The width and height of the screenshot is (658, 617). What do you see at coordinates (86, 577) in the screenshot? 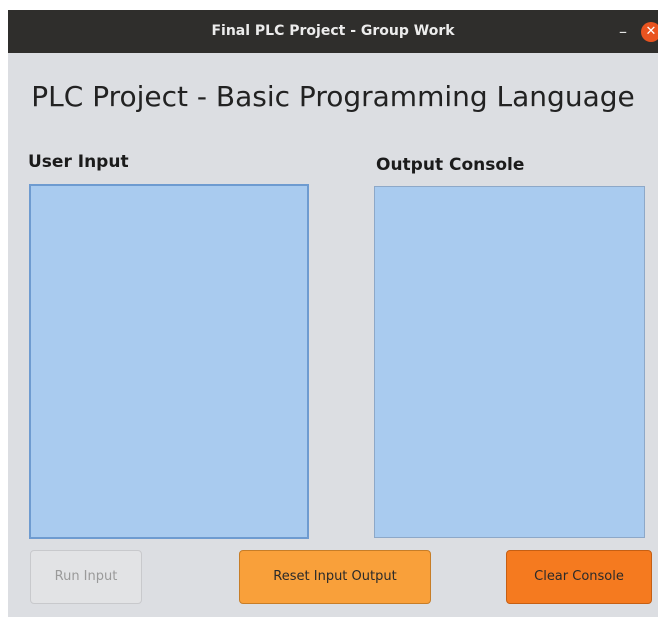
I see `run-input-button: Run Input` at bounding box center [86, 577].